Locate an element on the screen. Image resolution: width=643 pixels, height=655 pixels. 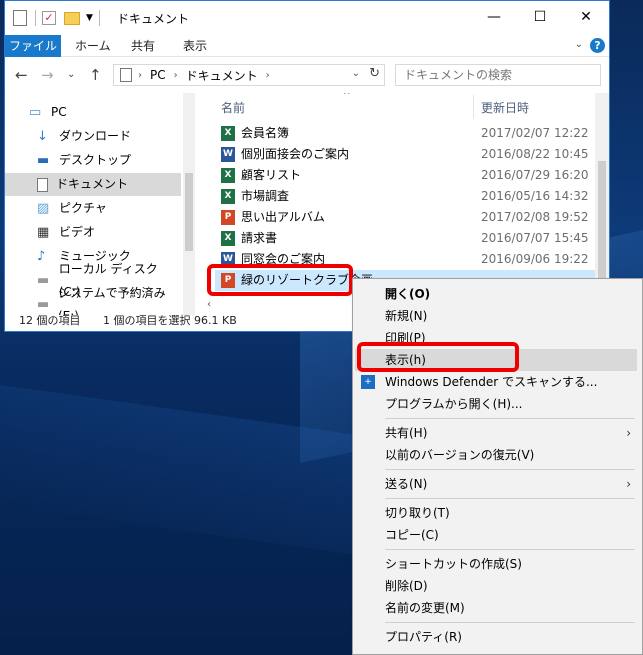
menu-item: プロパティ(R) is located at coordinates (496, 637).